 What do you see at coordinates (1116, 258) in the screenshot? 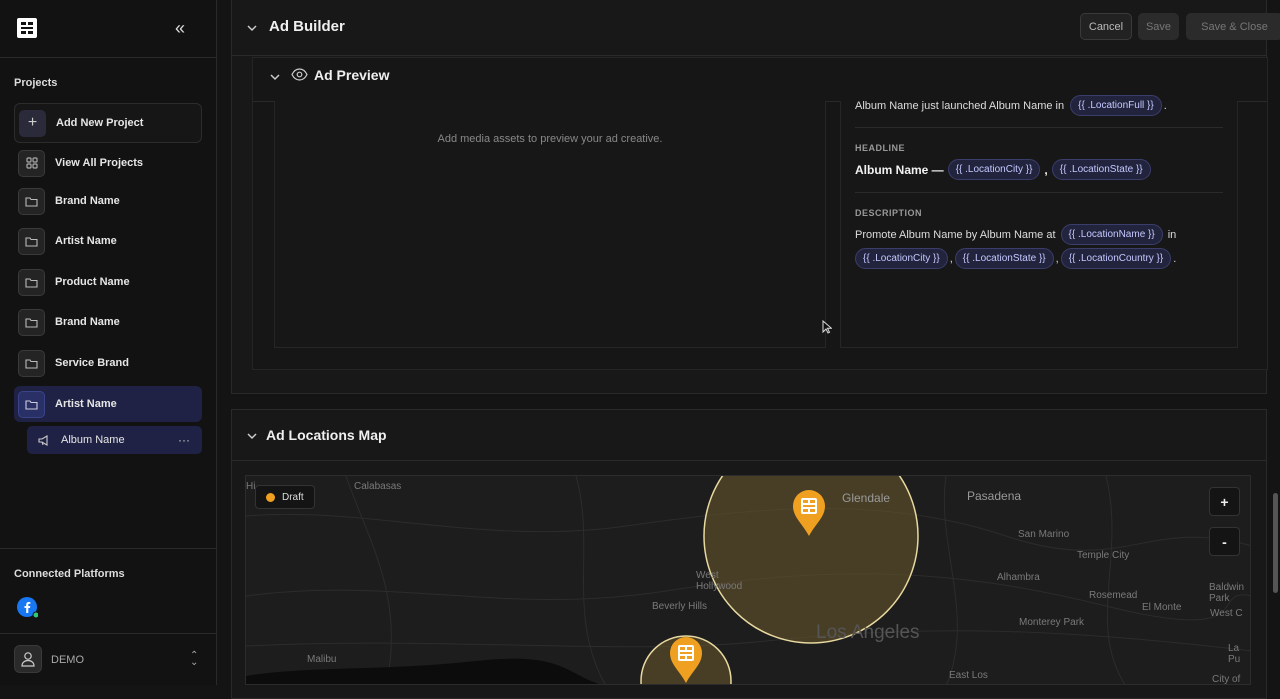
I see `variable-tag: {{ .LocationCountry }}` at bounding box center [1116, 258].